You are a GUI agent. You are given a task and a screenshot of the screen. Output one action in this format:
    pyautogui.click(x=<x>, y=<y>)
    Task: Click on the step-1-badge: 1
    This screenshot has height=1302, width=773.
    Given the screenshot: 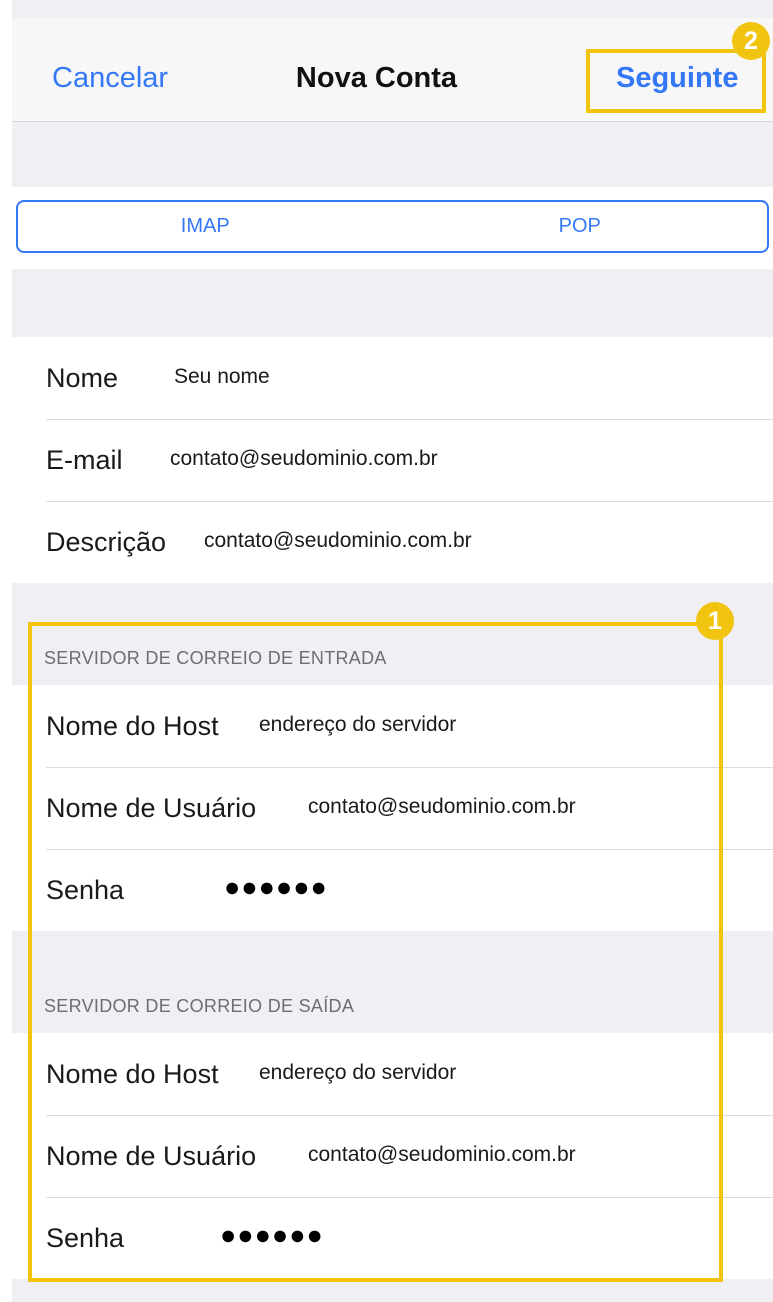 What is the action you would take?
    pyautogui.click(x=715, y=621)
    